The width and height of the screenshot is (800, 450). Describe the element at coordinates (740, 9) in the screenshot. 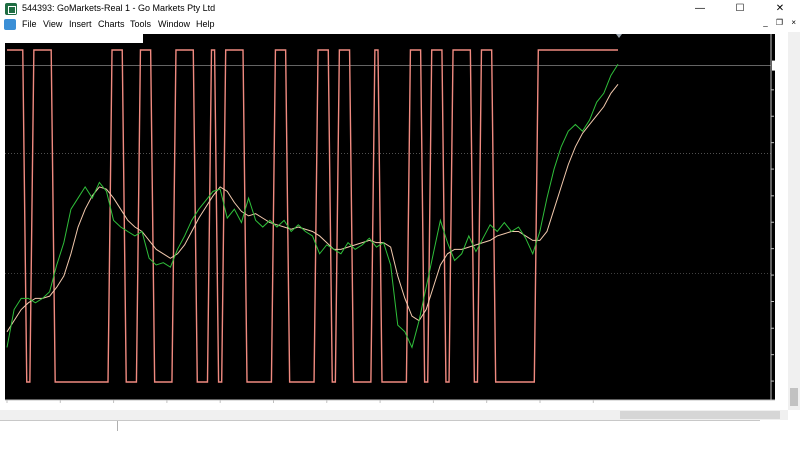

I see `maximize-button: ☐` at that location.